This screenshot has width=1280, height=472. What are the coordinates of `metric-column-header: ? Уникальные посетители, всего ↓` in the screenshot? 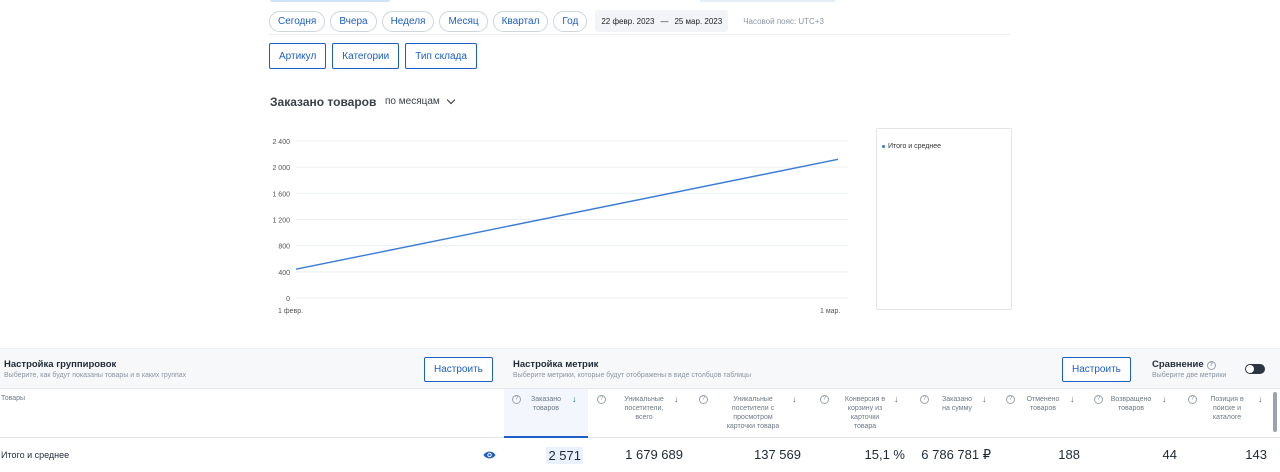 It's located at (640, 413).